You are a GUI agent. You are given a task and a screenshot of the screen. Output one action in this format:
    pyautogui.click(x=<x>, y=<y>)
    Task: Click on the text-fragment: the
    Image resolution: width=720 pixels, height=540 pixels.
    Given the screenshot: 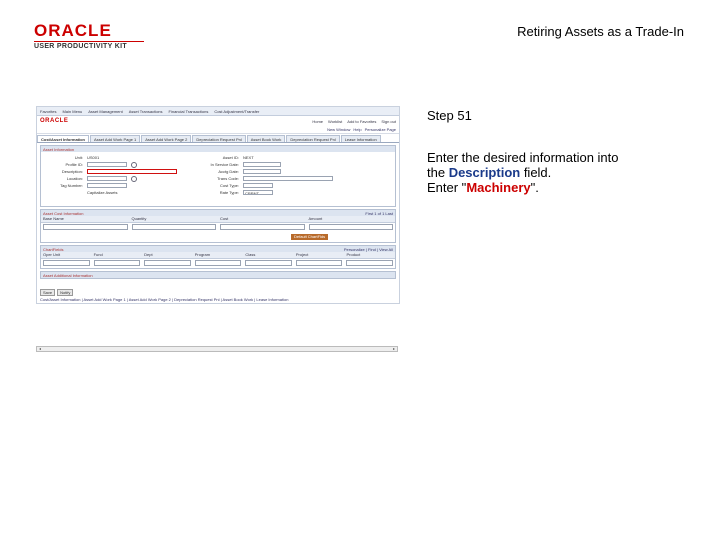 What is the action you would take?
    pyautogui.click(x=438, y=172)
    